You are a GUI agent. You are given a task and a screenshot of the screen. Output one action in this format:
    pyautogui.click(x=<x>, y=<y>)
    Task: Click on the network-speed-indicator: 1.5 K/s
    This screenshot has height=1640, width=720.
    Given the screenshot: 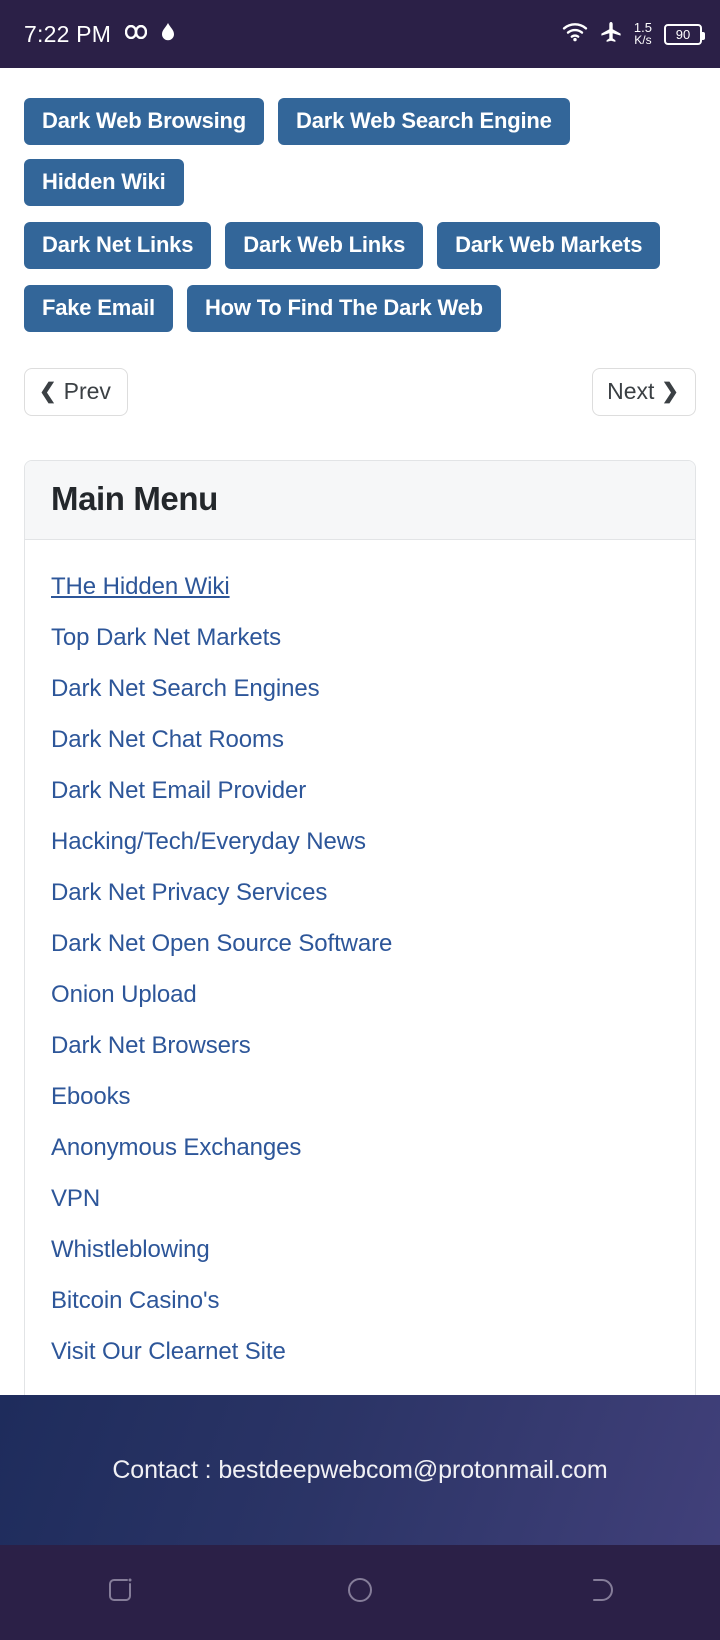 What is the action you would take?
    pyautogui.click(x=642, y=33)
    